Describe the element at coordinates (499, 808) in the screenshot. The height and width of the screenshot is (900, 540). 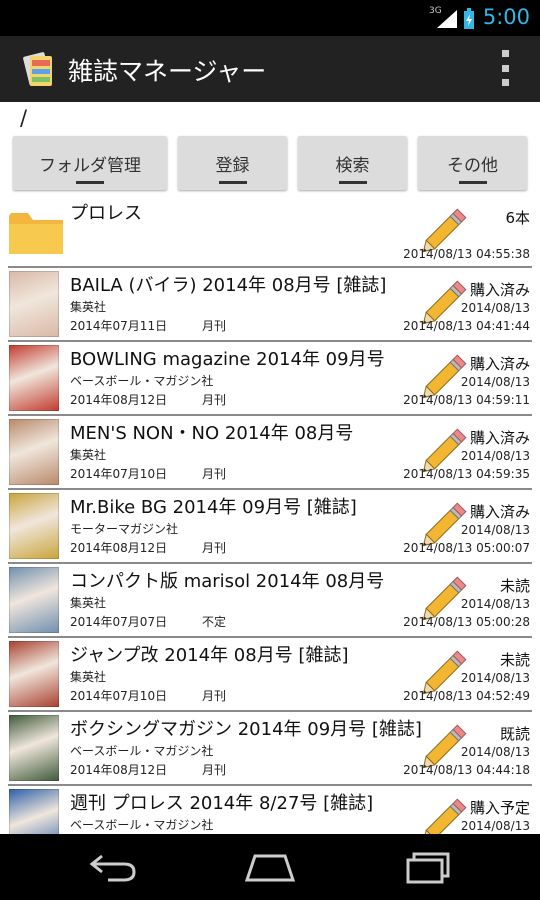
I see `read-status: 購入予定` at that location.